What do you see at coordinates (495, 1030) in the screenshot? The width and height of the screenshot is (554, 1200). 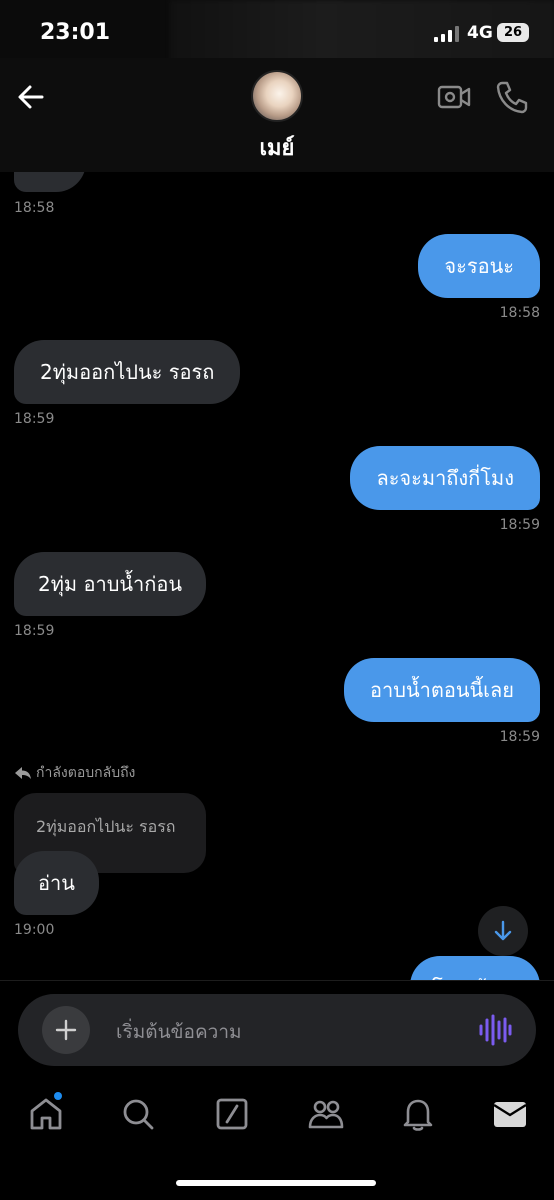 I see `voice-message-icon` at bounding box center [495, 1030].